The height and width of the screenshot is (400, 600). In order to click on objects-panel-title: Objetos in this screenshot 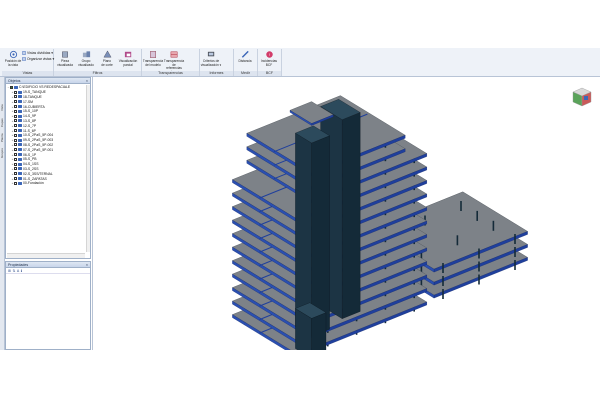, I will do `click(14, 81)`.